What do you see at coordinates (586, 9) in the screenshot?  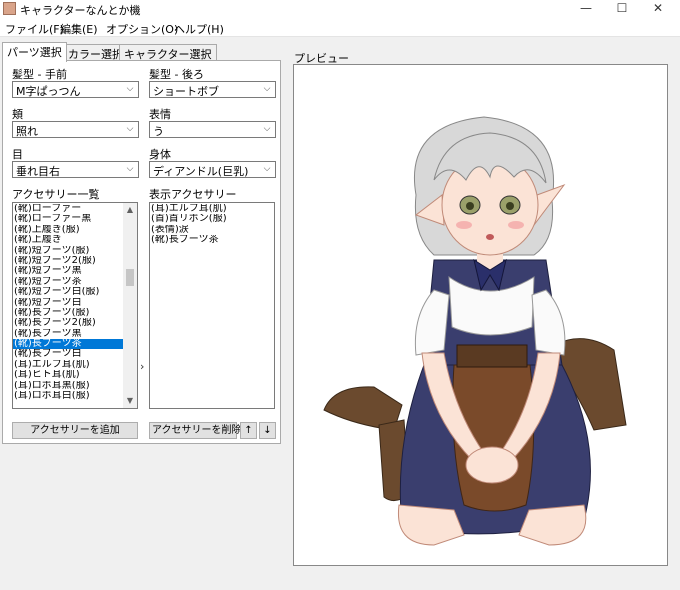 I see `minimize-button: —` at bounding box center [586, 9].